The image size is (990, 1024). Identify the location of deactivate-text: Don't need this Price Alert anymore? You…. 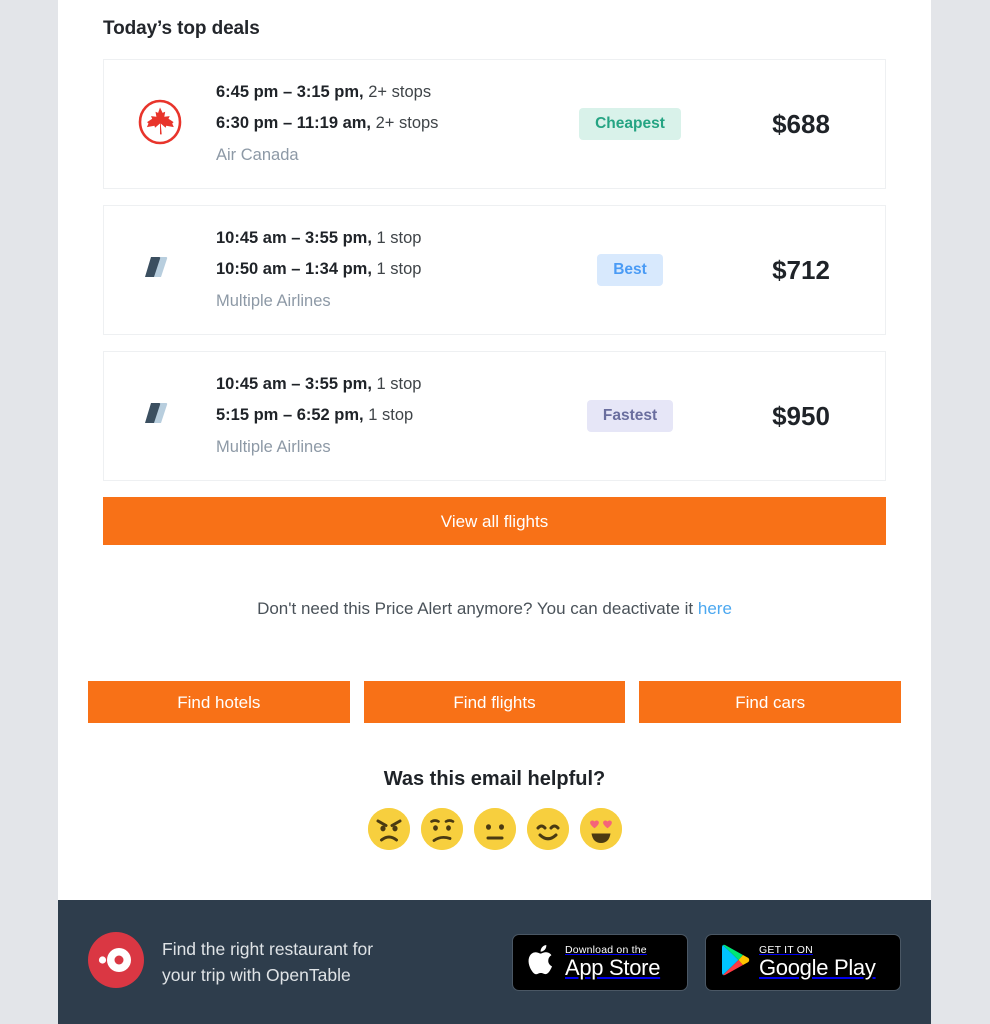
(477, 608).